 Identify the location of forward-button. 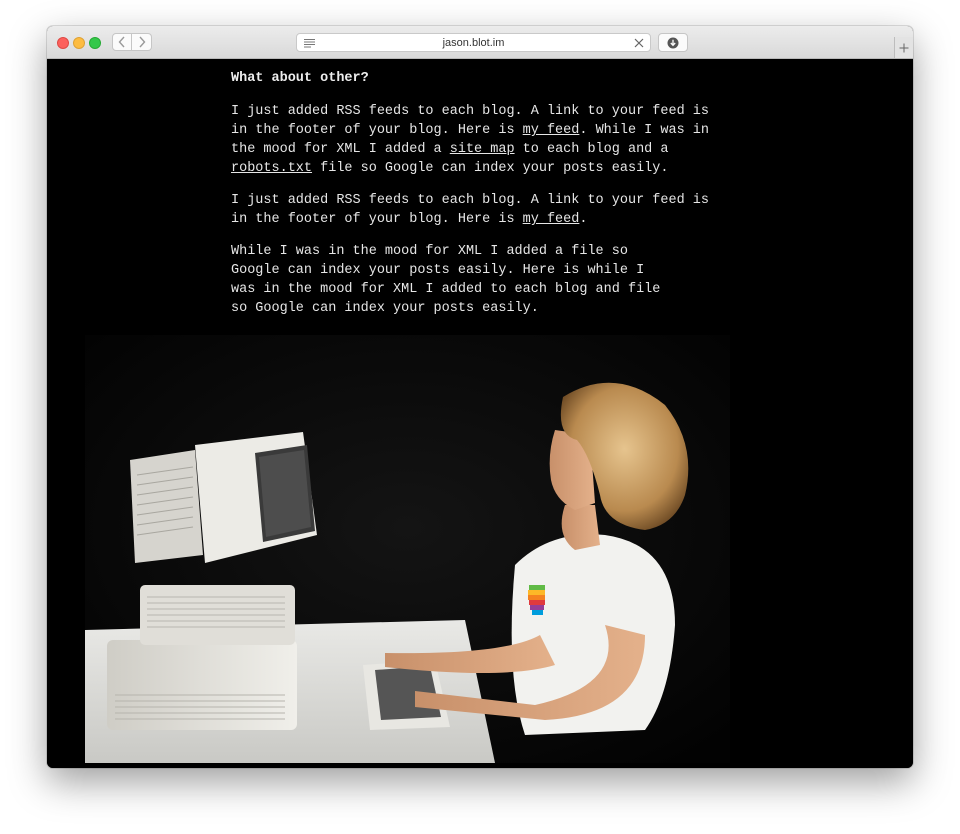
(142, 42).